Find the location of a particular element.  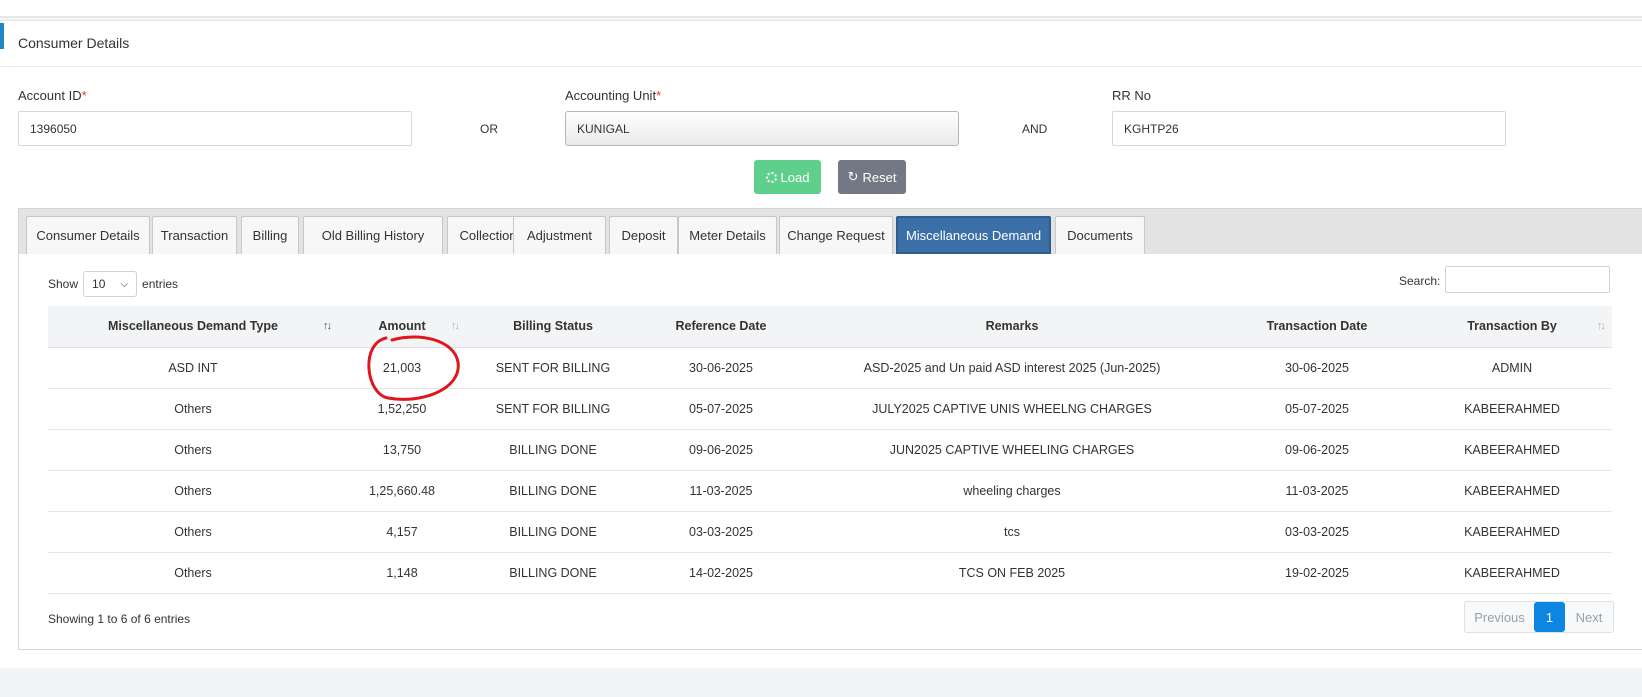

cell-transaction-date: 05-07-2025 is located at coordinates (1317, 409).